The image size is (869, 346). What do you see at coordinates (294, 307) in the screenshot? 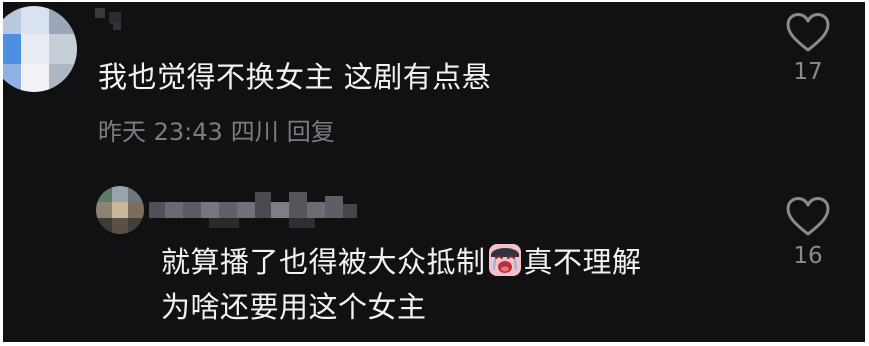
I see `comment-text-line-2: 为啥还要用这个女主` at bounding box center [294, 307].